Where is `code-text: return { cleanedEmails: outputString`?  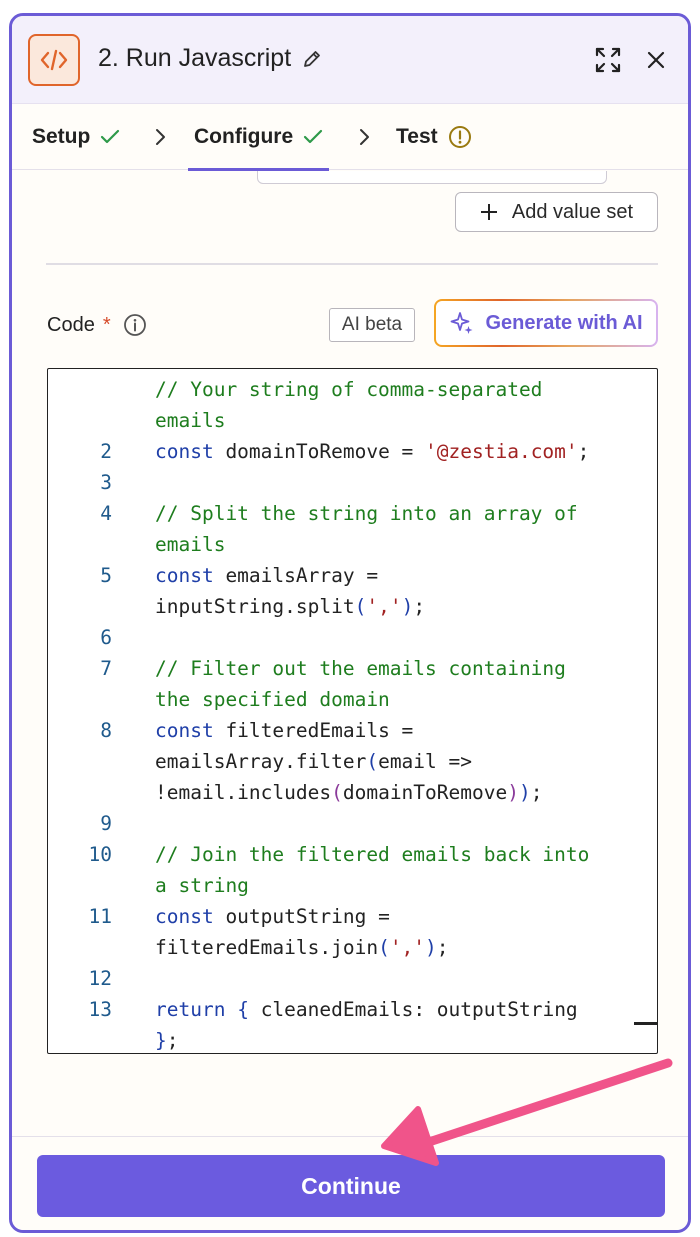 code-text: return { cleanedEmails: outputString is located at coordinates (366, 1009).